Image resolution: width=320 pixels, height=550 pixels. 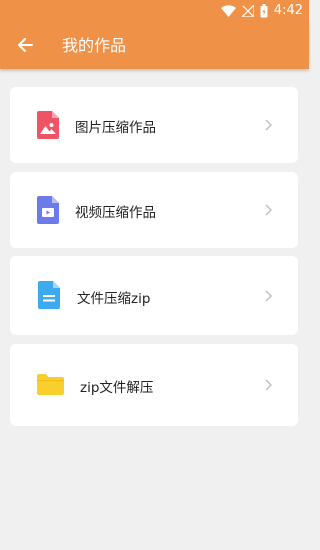 What do you see at coordinates (50, 384) in the screenshot?
I see `folder-icon` at bounding box center [50, 384].